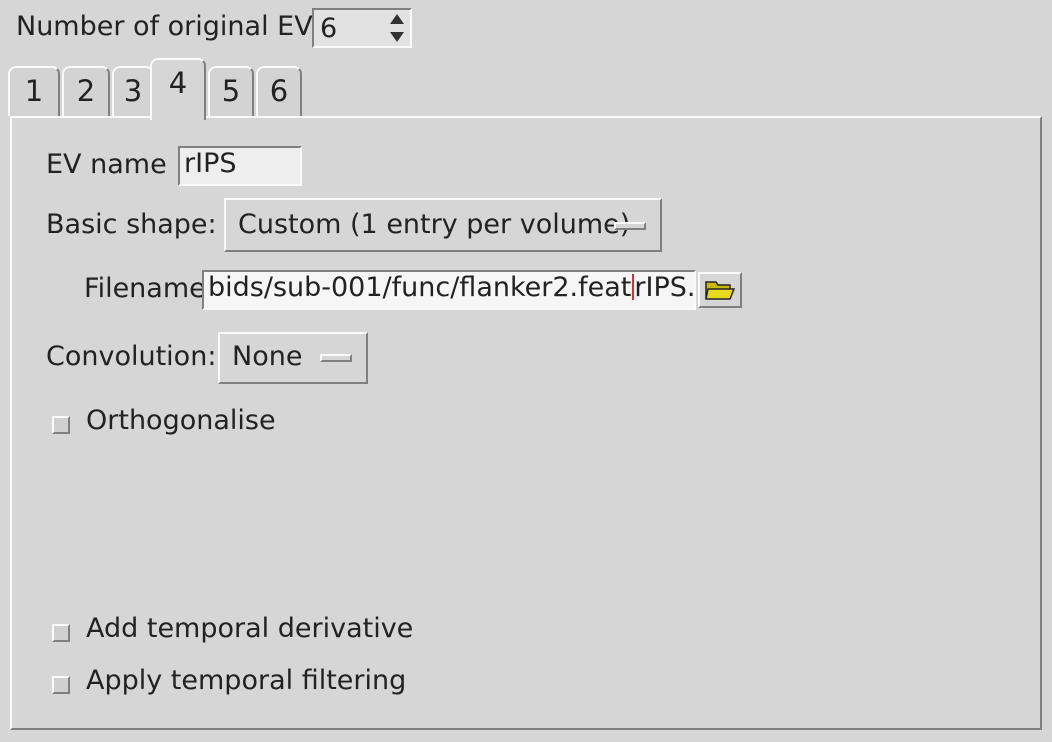 The width and height of the screenshot is (1052, 742). What do you see at coordinates (397, 28) in the screenshot?
I see `spinbox-arrows-icon` at bounding box center [397, 28].